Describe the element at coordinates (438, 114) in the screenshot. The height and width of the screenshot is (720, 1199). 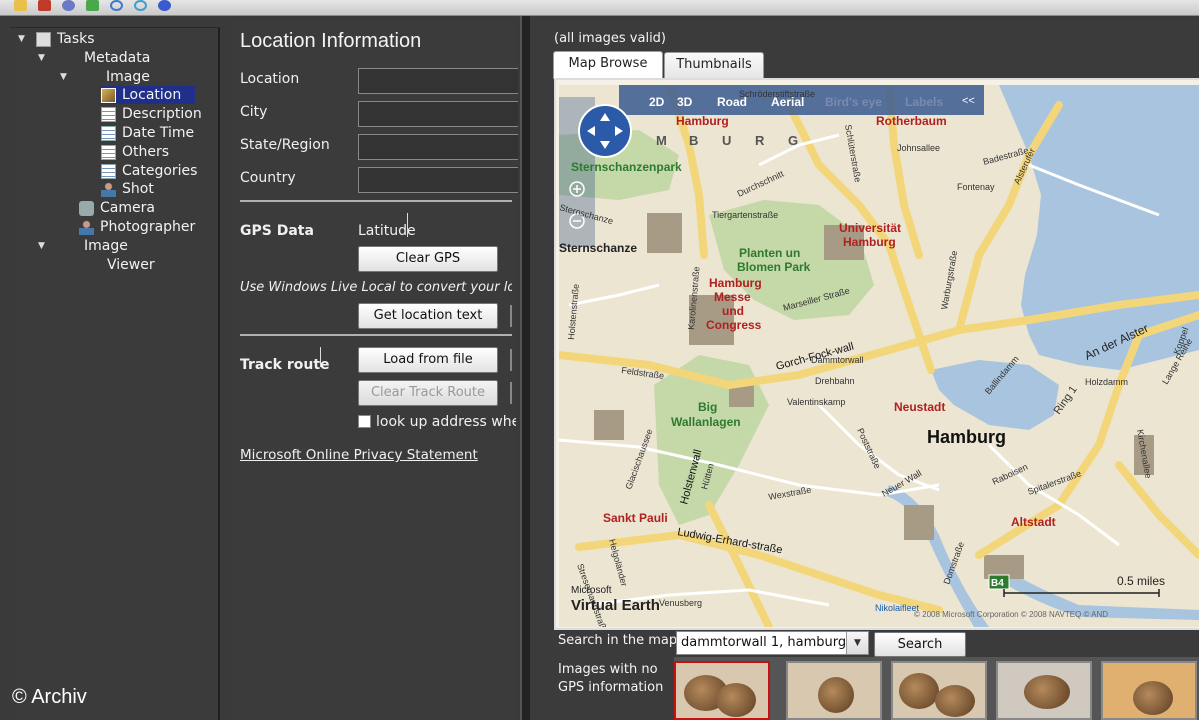
I see `city-input` at that location.